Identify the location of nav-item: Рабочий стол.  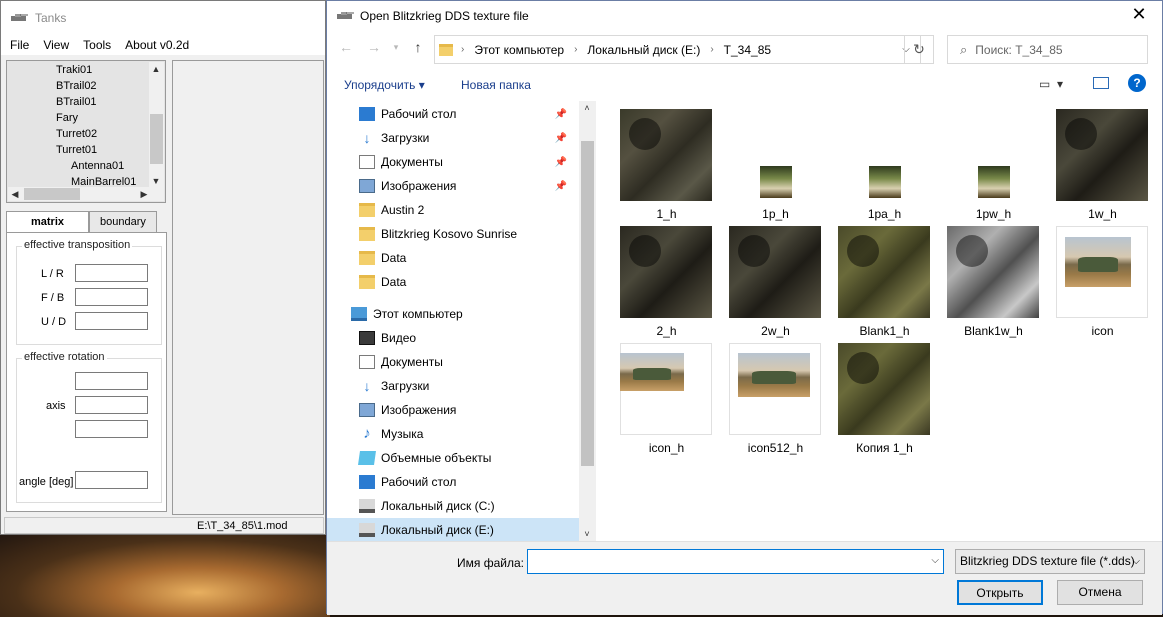
(453, 482).